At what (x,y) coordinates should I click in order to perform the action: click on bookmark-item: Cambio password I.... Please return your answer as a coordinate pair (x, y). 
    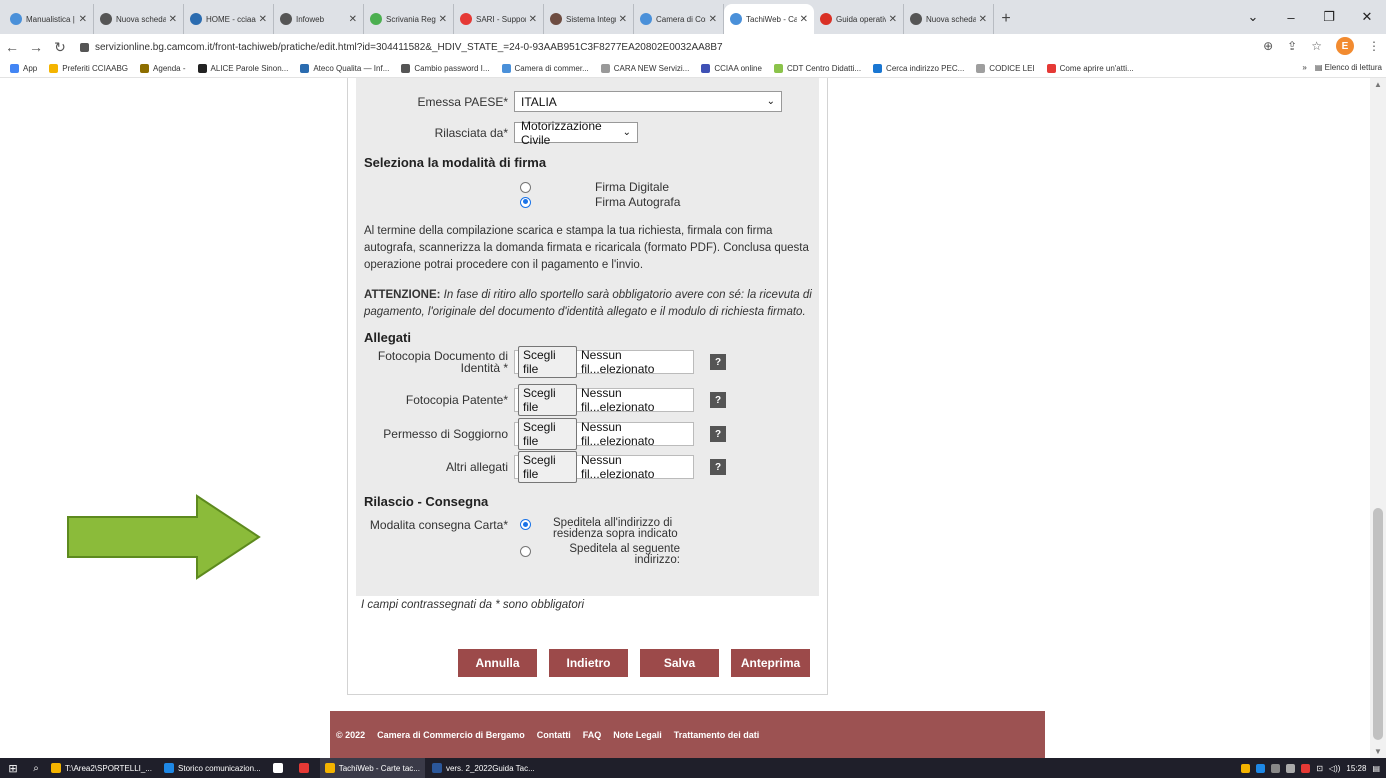
    Looking at the image, I should click on (445, 68).